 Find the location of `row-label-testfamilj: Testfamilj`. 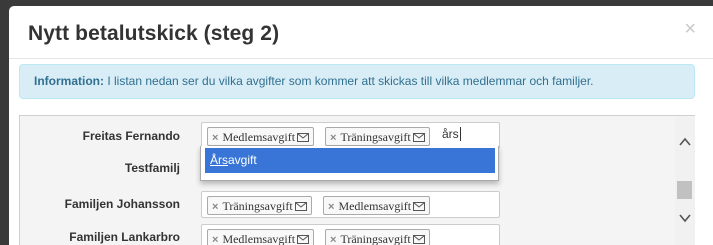

row-label-testfamilj: Testfamilj is located at coordinates (152, 168).